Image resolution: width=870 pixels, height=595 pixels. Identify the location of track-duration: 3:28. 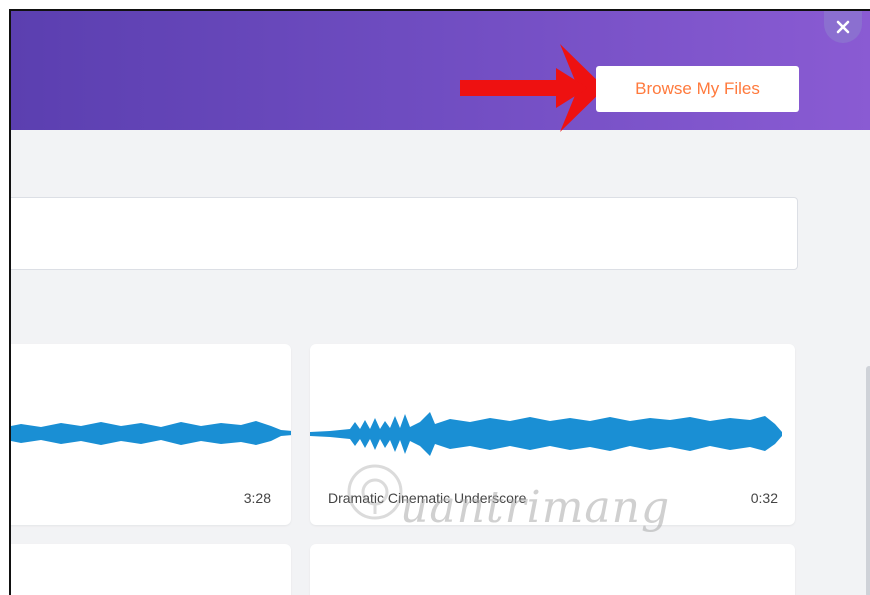
(257, 498).